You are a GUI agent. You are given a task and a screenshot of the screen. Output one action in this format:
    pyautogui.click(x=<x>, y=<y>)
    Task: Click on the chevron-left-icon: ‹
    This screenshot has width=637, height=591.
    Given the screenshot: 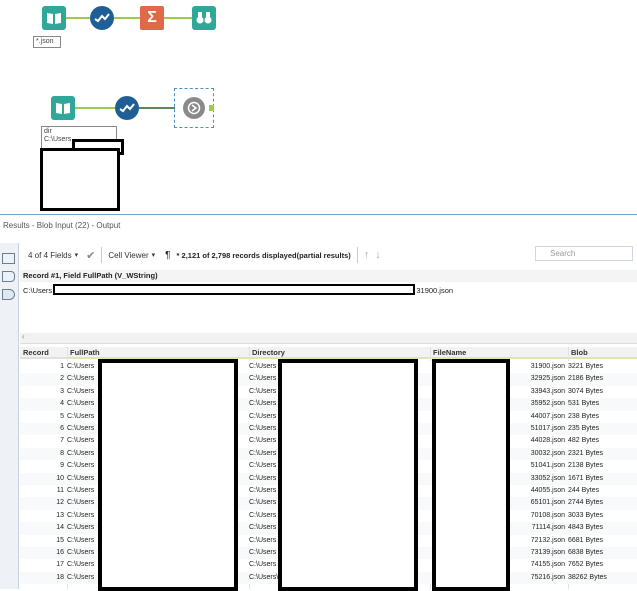 What is the action you would take?
    pyautogui.click(x=23, y=336)
    